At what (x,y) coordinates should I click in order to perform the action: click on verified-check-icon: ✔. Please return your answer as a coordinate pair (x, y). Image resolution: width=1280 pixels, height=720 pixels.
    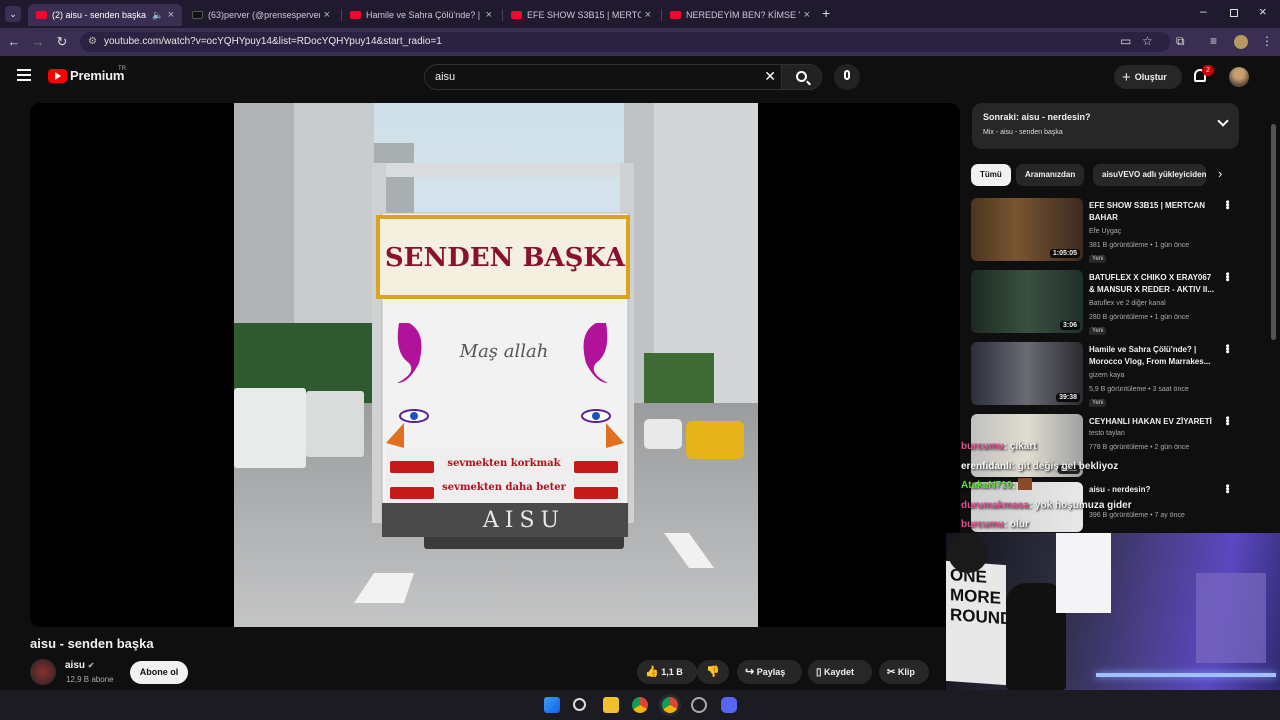
    Looking at the image, I should click on (91, 665).